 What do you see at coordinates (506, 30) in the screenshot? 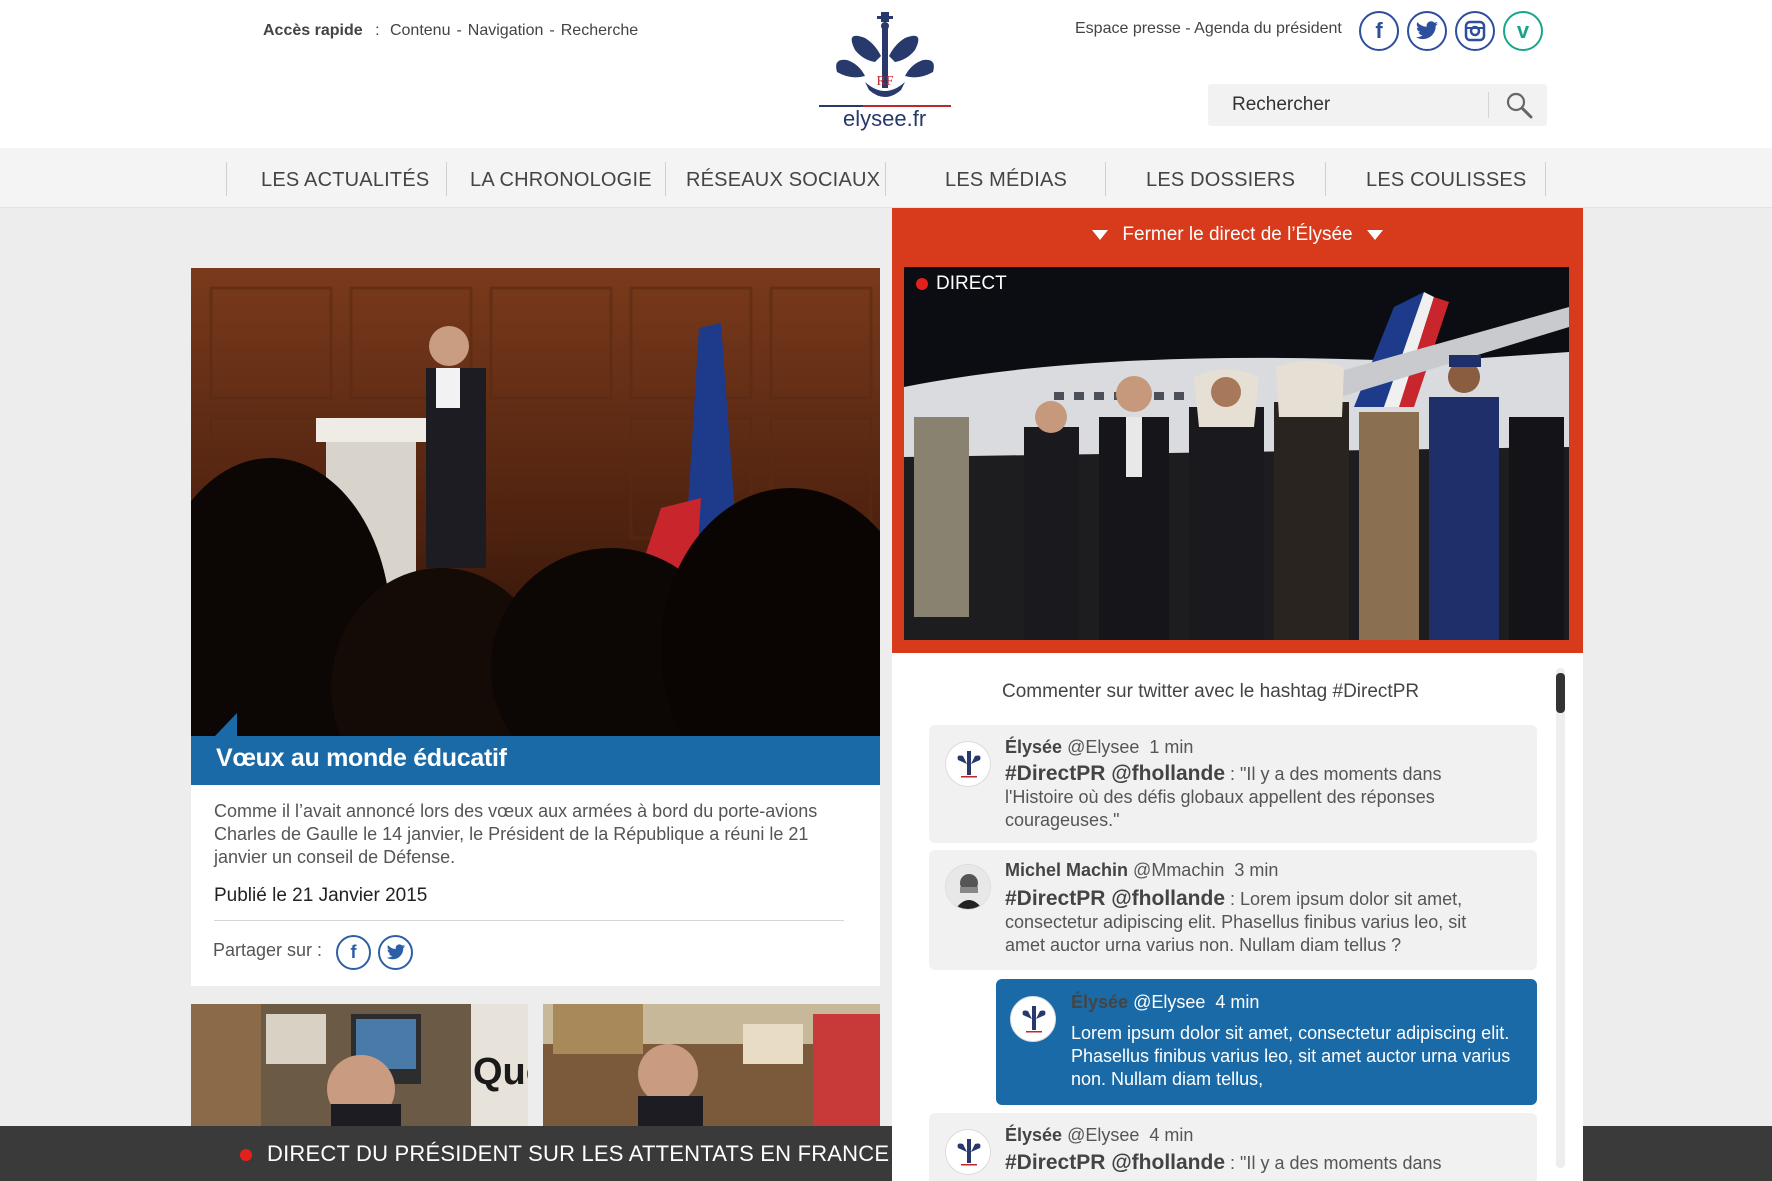
I see `quick-link-navigation: Navigation` at bounding box center [506, 30].